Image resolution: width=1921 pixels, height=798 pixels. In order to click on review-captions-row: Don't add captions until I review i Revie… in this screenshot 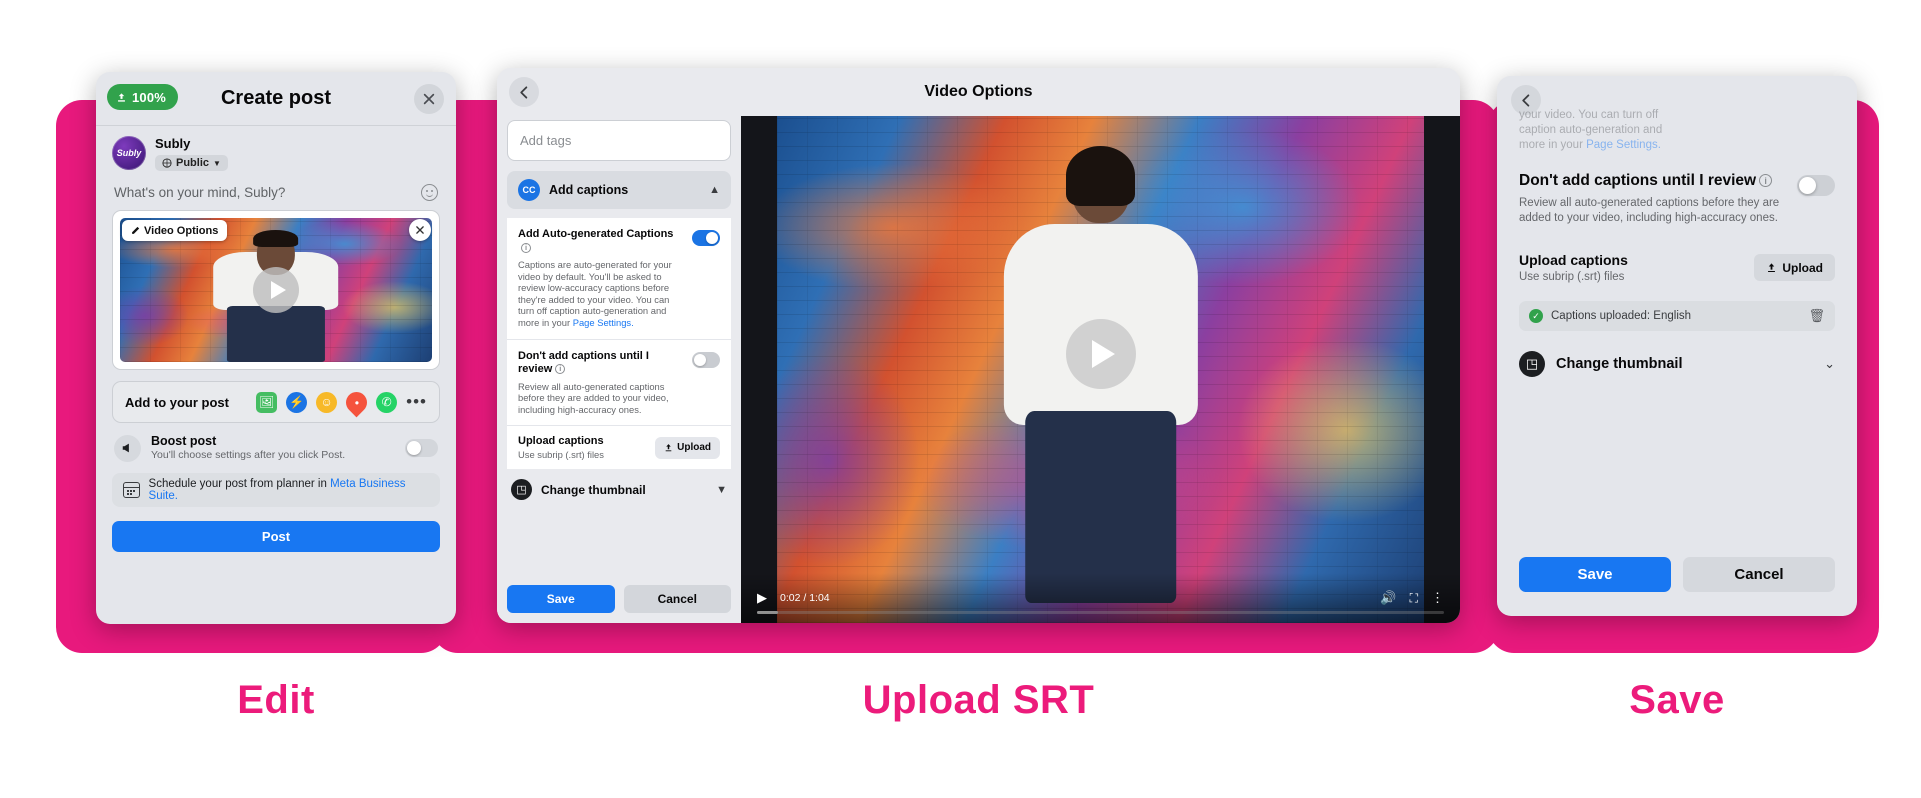, I will do `click(1677, 189)`.